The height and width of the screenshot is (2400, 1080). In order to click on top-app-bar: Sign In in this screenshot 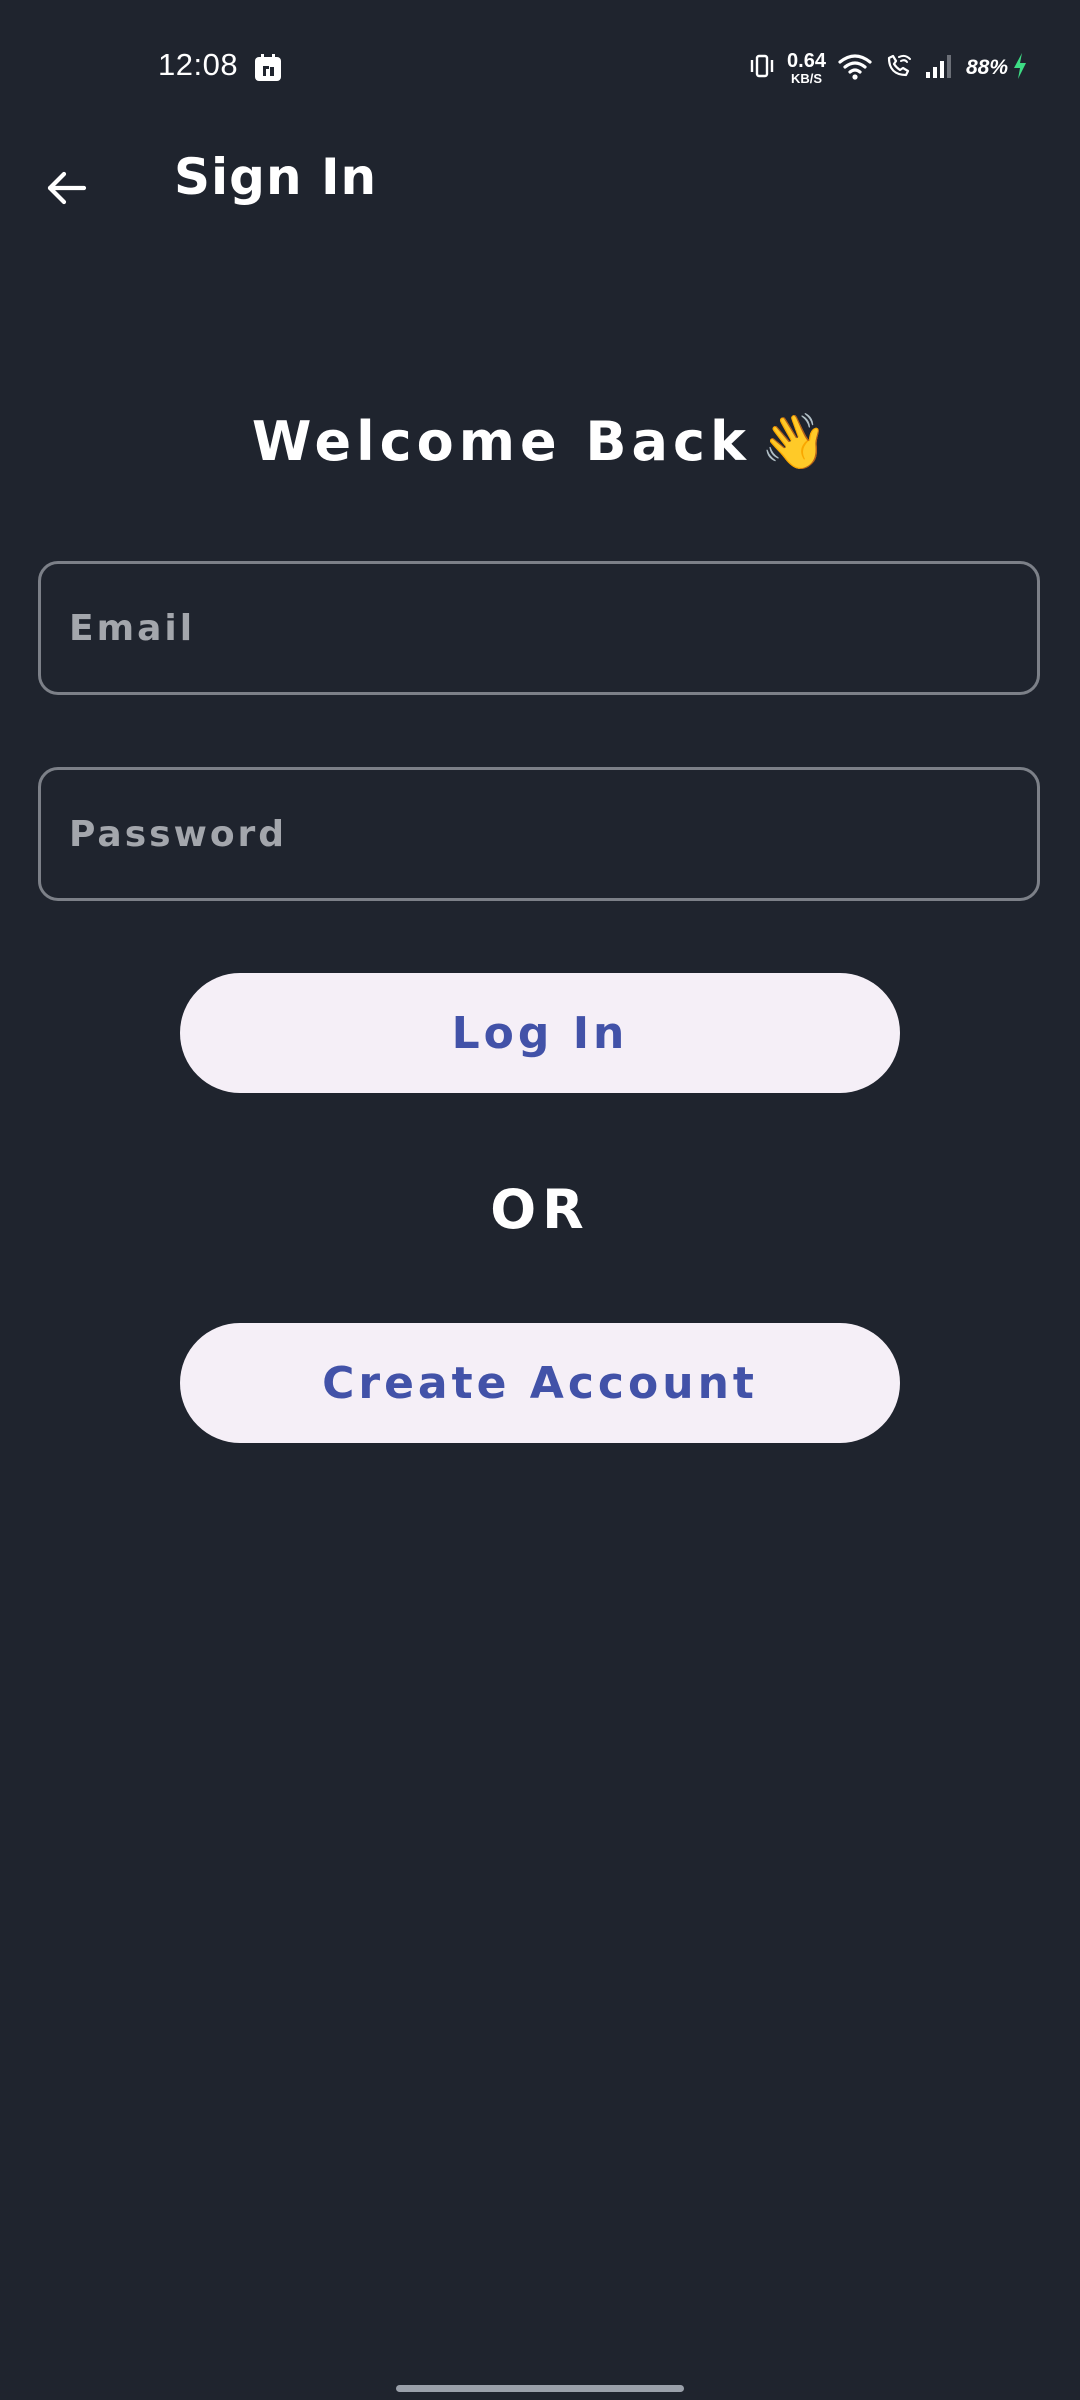, I will do `click(540, 181)`.